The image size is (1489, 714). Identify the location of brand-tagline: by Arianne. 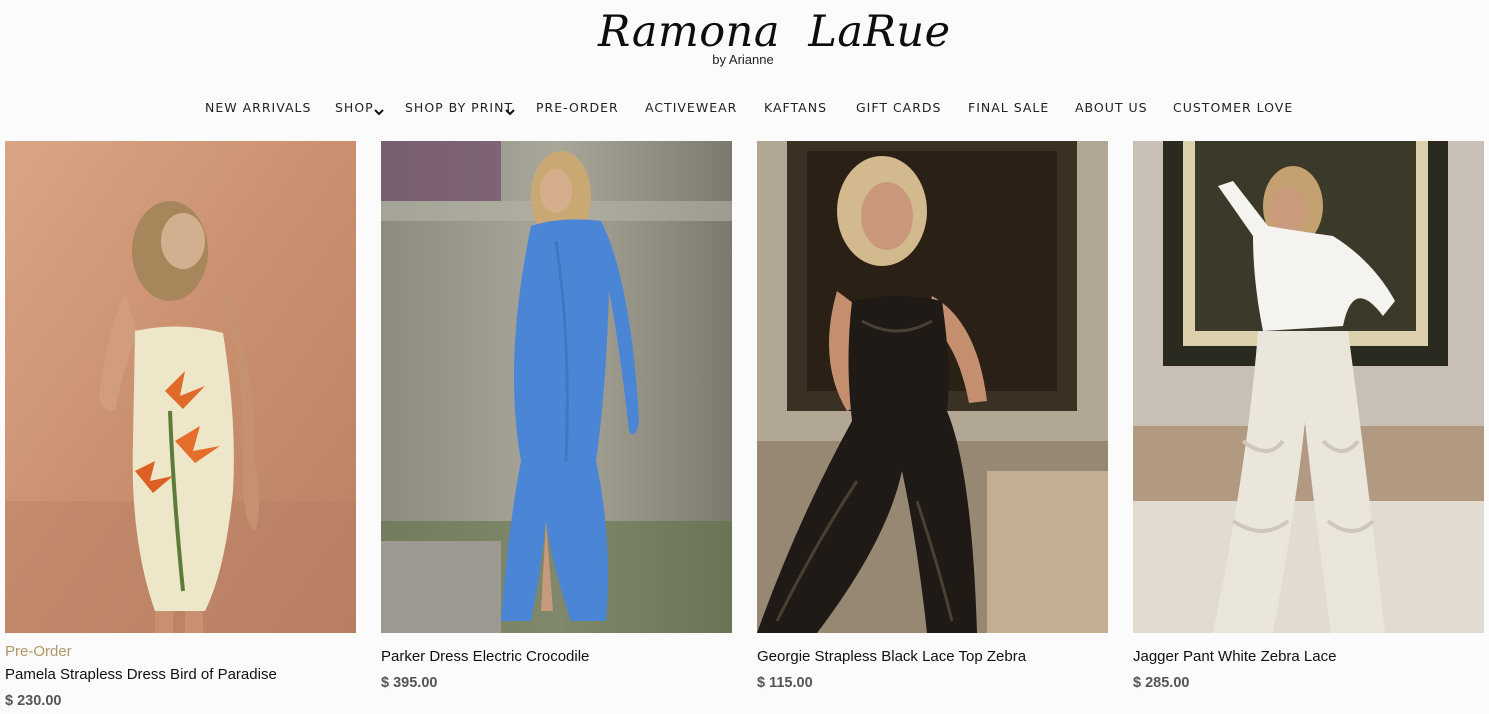
(743, 59).